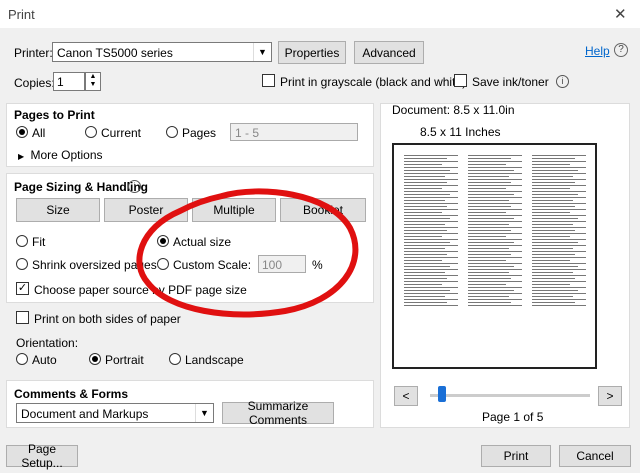  I want to click on advanced-button: Advanced, so click(389, 52).